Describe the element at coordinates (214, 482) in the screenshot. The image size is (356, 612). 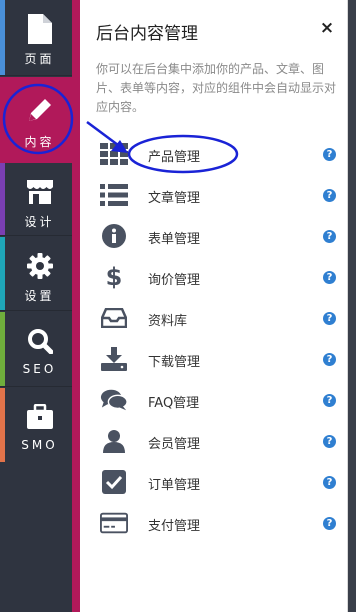
I see `menu-item-orders: 订单管理 ?` at that location.